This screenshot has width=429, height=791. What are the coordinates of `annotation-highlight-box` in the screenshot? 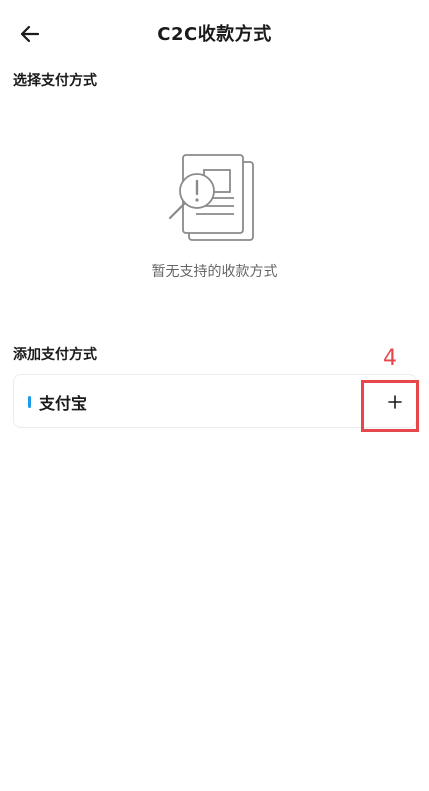 It's located at (390, 406).